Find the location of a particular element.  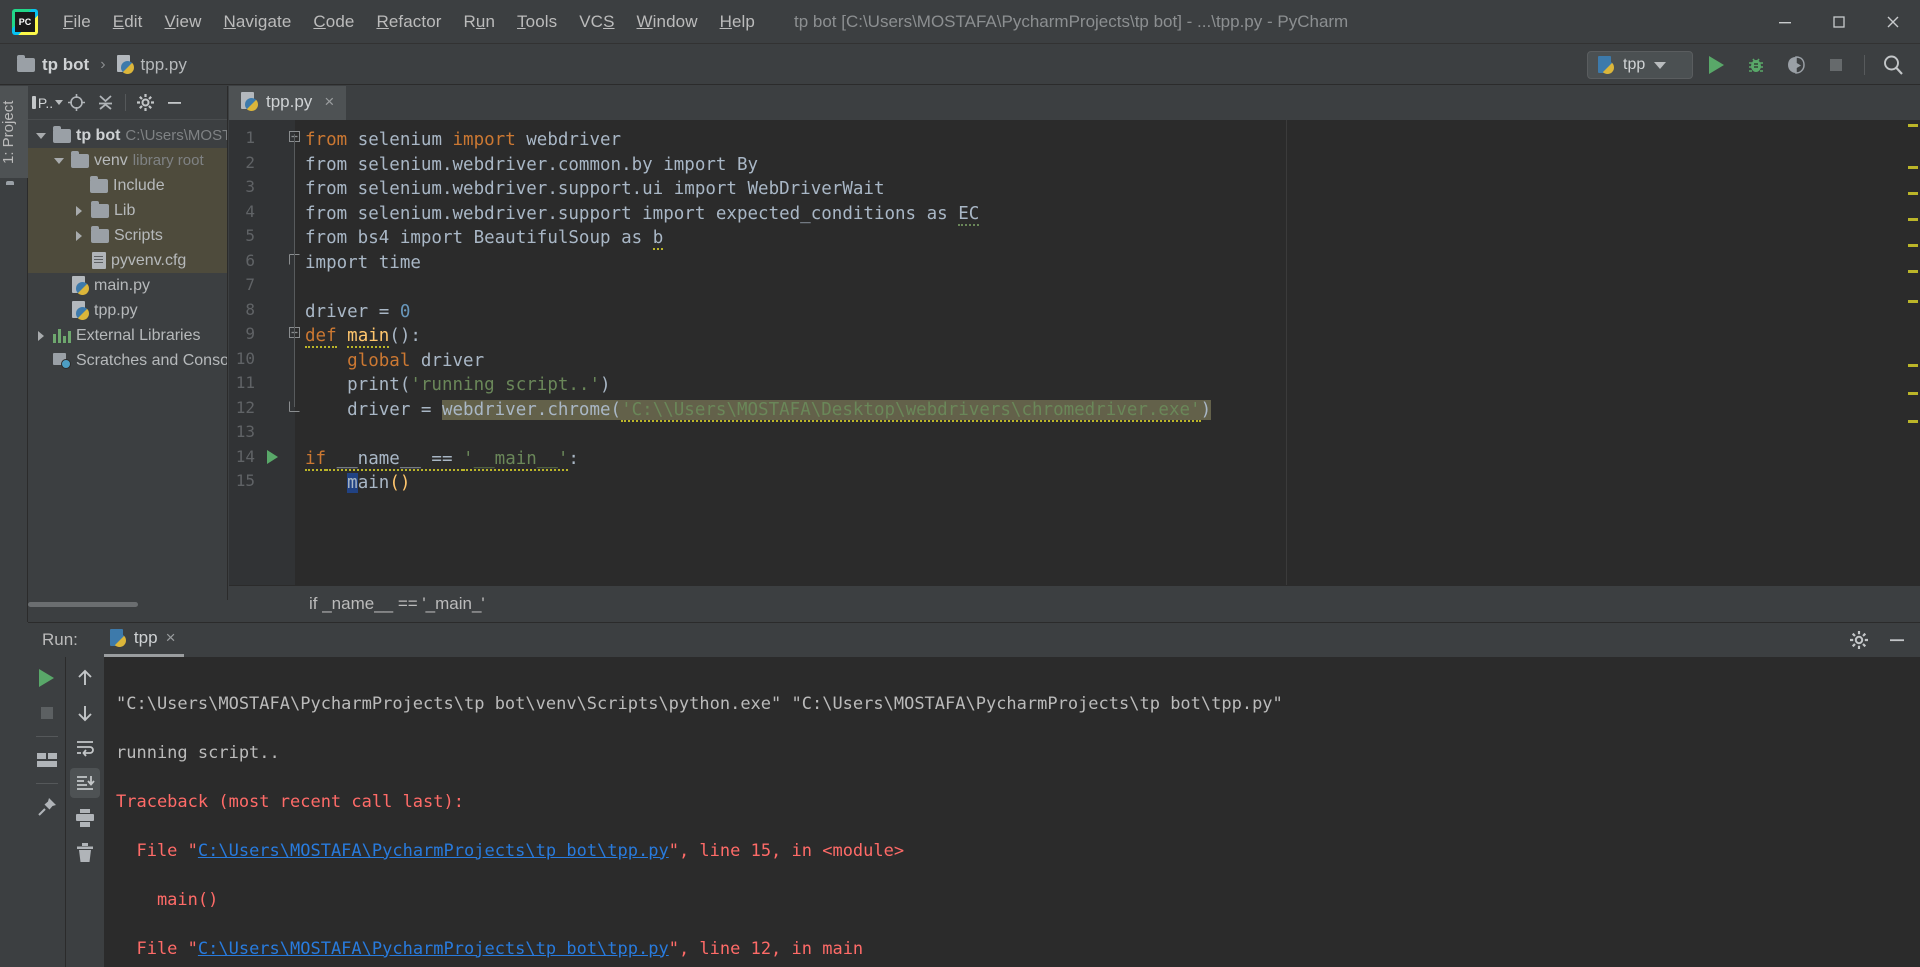

menu-window: Window is located at coordinates (667, 22).